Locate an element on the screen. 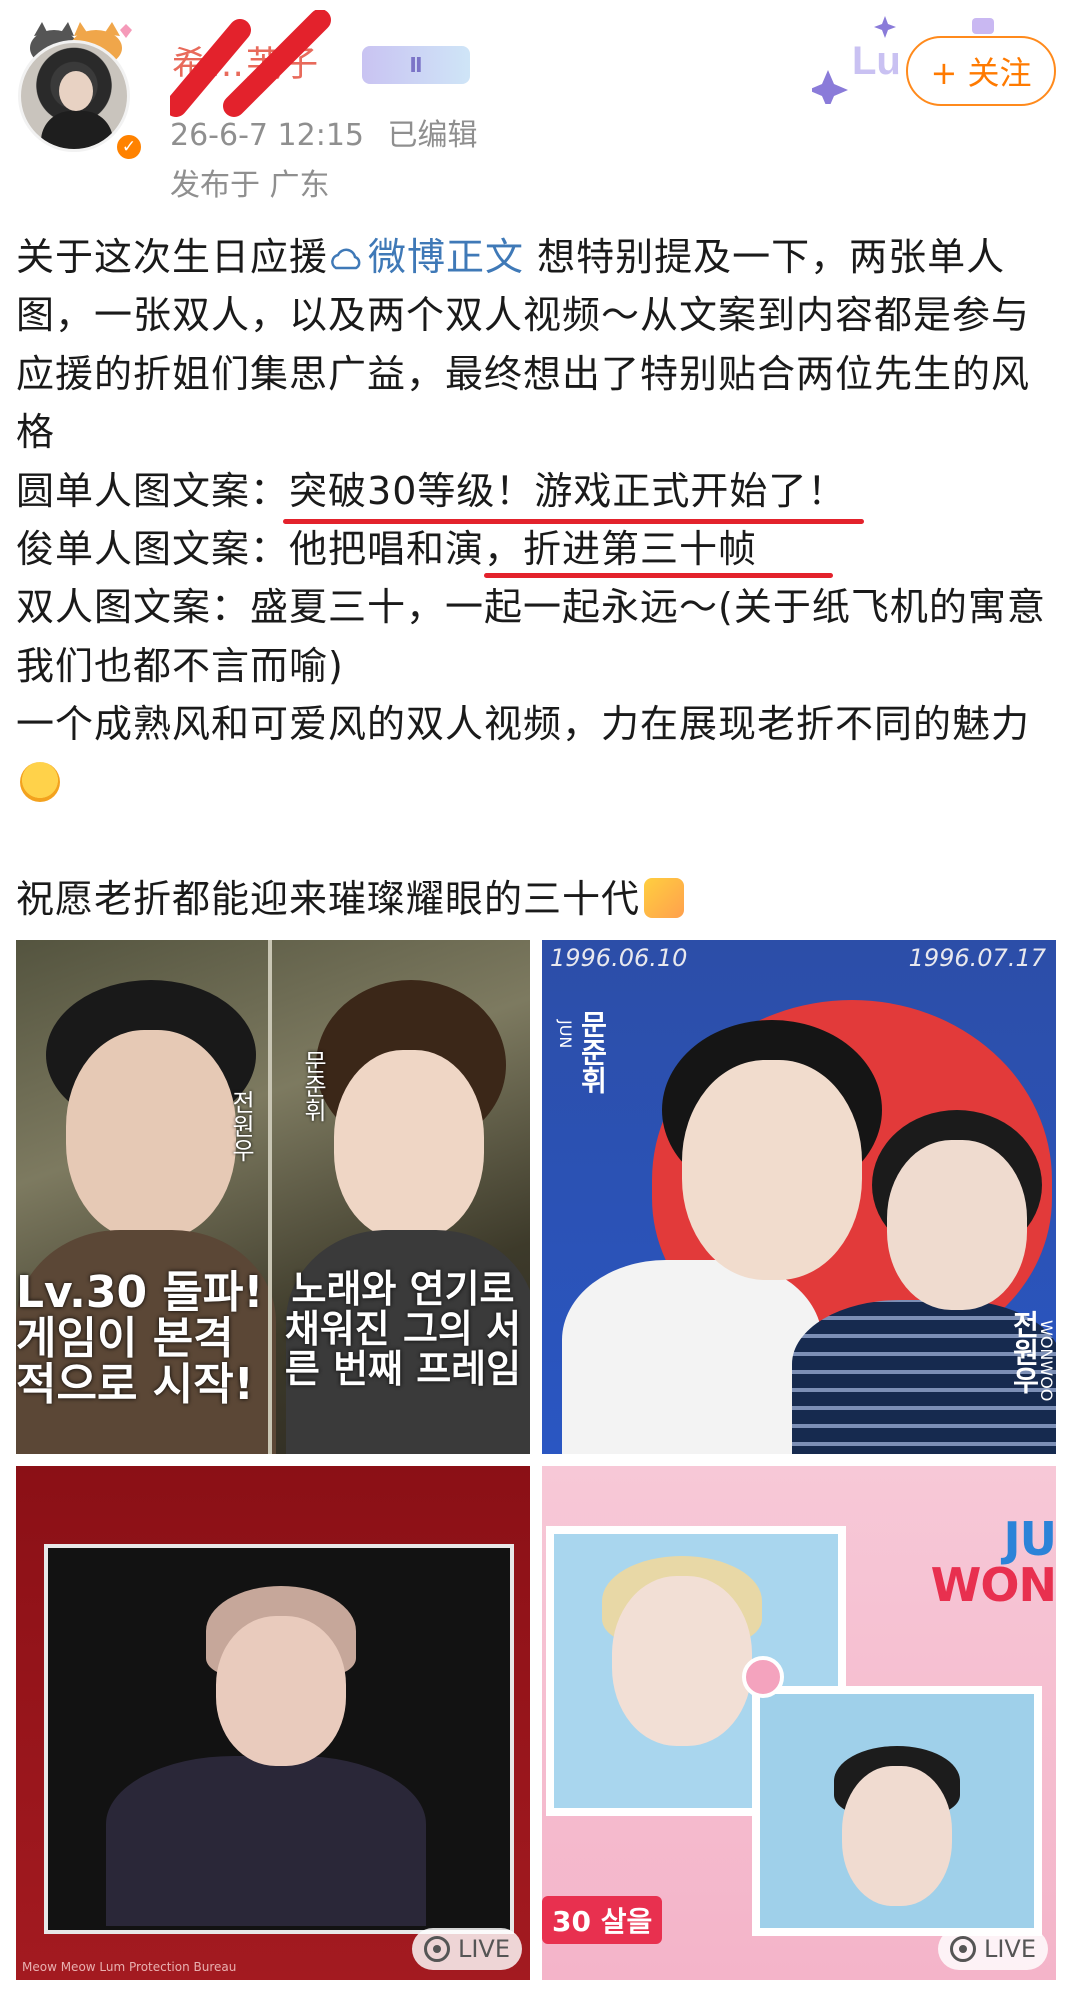  post-paragraph-yuan: 圆单人图文案：突破30等级！游戏正式开始了！ is located at coordinates (541, 493).